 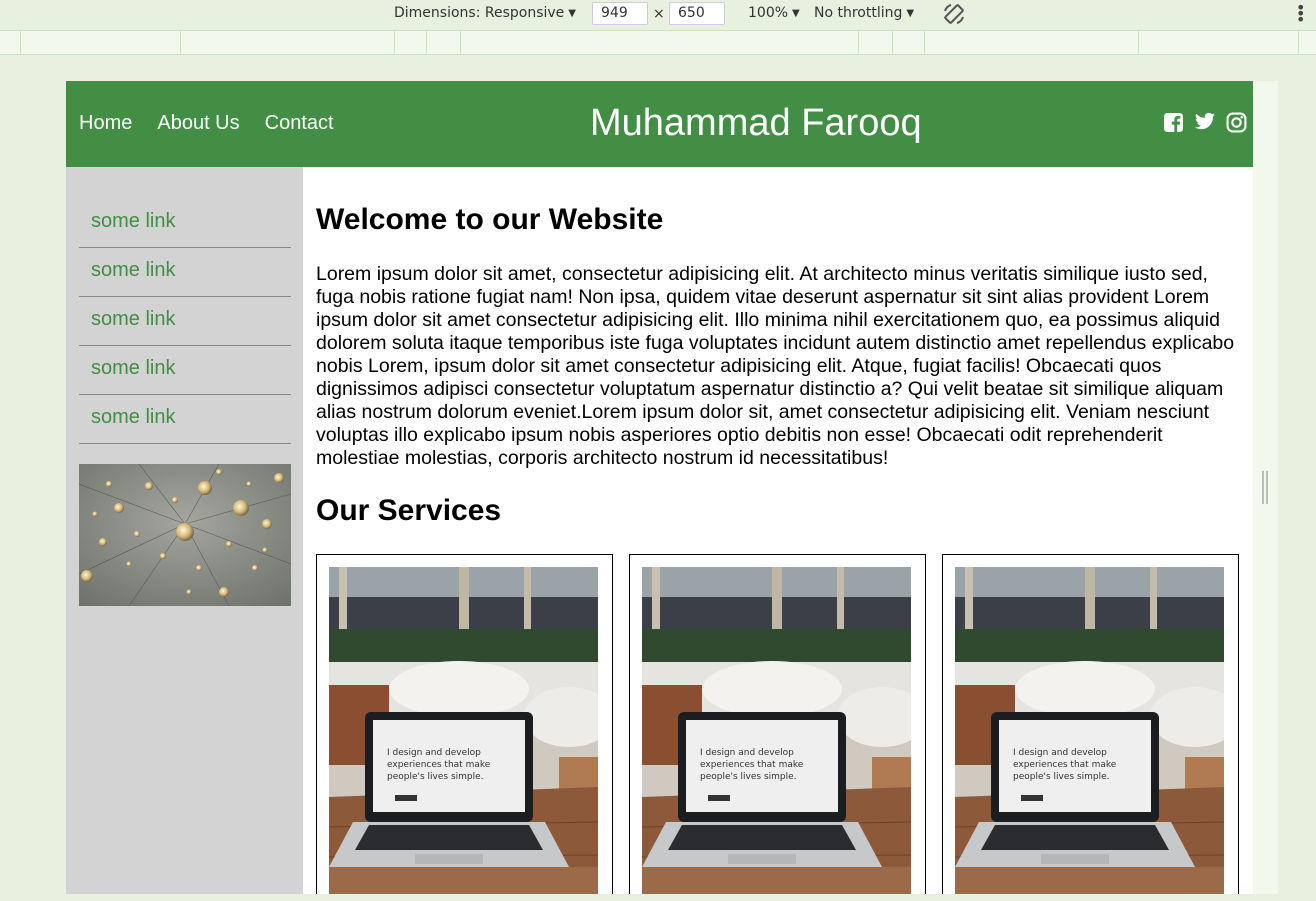 I want to click on rotate-icon, so click(x=954, y=14).